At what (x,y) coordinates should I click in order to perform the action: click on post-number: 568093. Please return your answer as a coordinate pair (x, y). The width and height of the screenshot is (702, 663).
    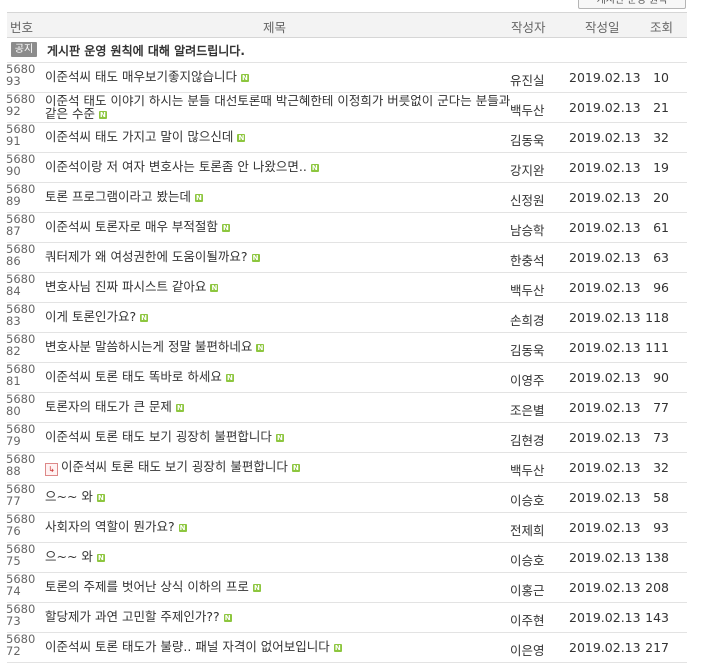
    Looking at the image, I should click on (21, 75).